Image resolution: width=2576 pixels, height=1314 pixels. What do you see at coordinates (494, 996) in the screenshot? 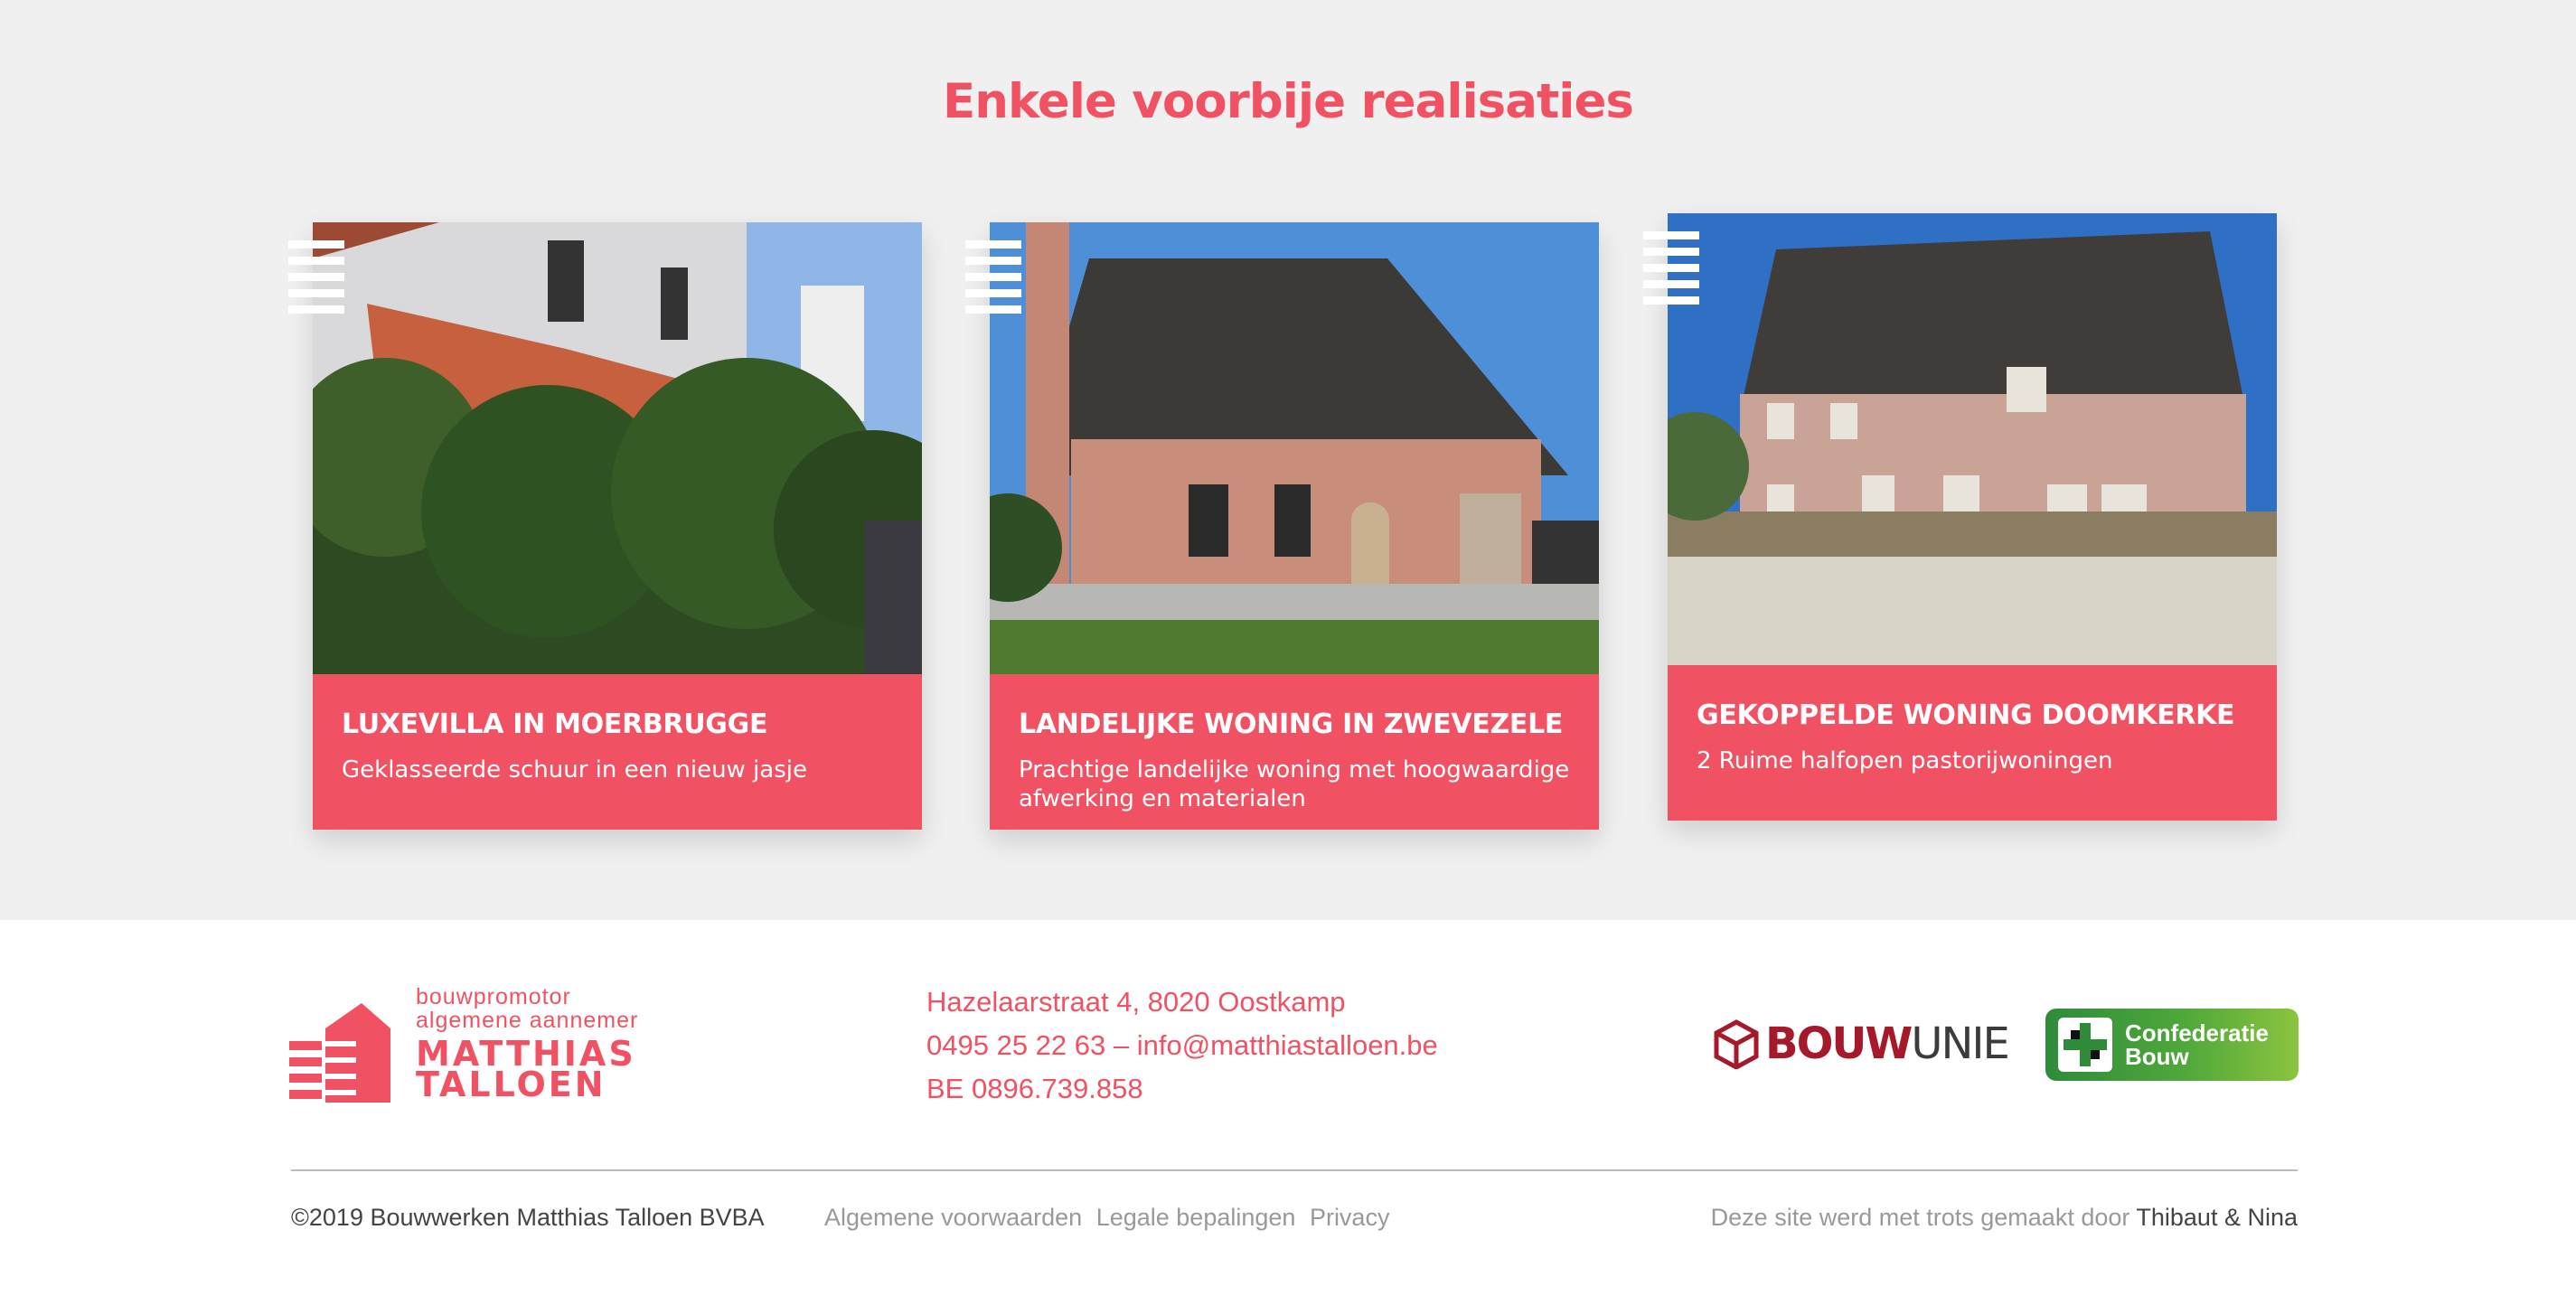
I see `logo-tagline-1: bouwpromotor` at bounding box center [494, 996].